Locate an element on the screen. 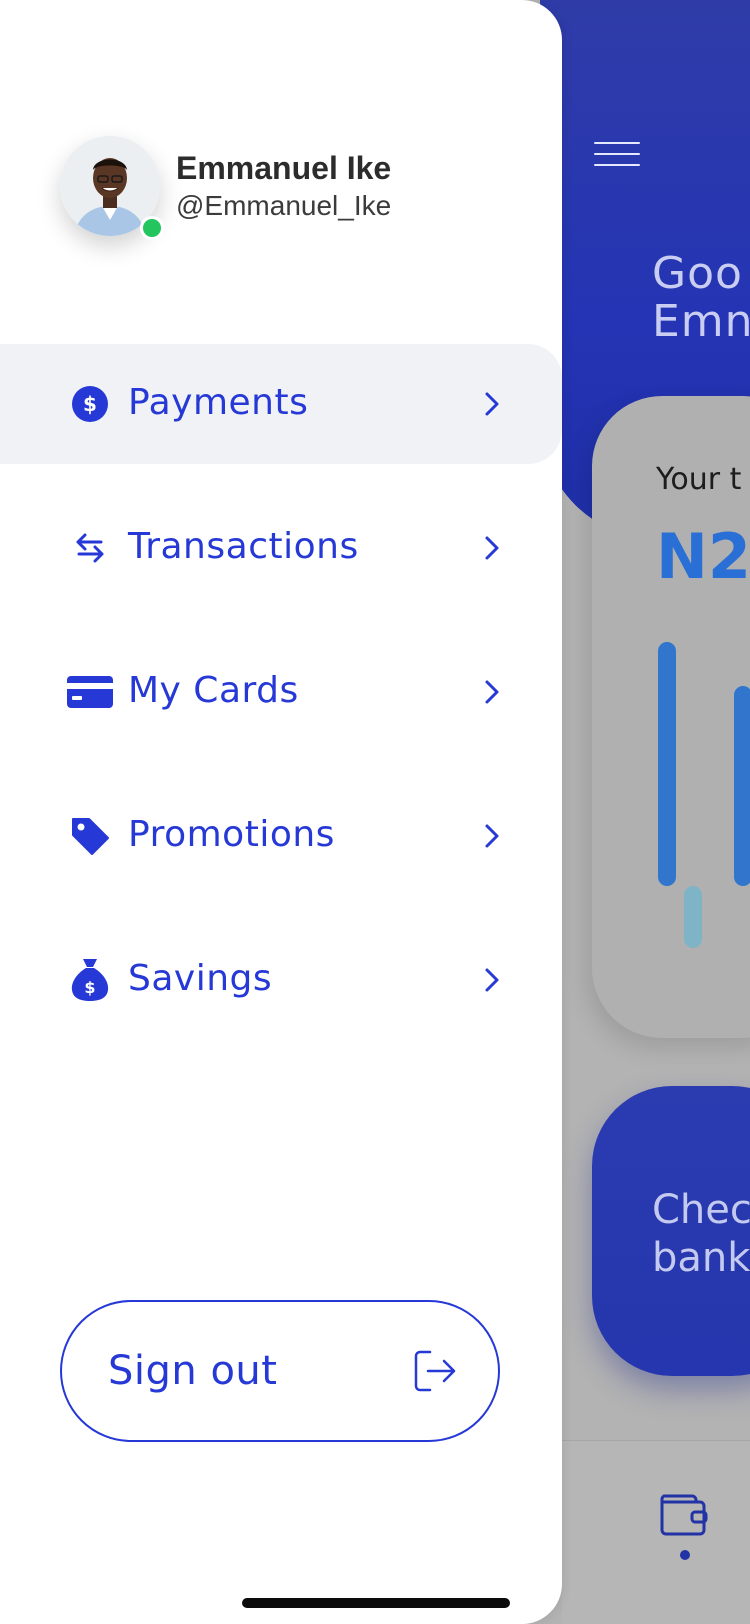 Image resolution: width=750 pixels, height=1624 pixels. user-name: Emmanuel Ike is located at coordinates (284, 168).